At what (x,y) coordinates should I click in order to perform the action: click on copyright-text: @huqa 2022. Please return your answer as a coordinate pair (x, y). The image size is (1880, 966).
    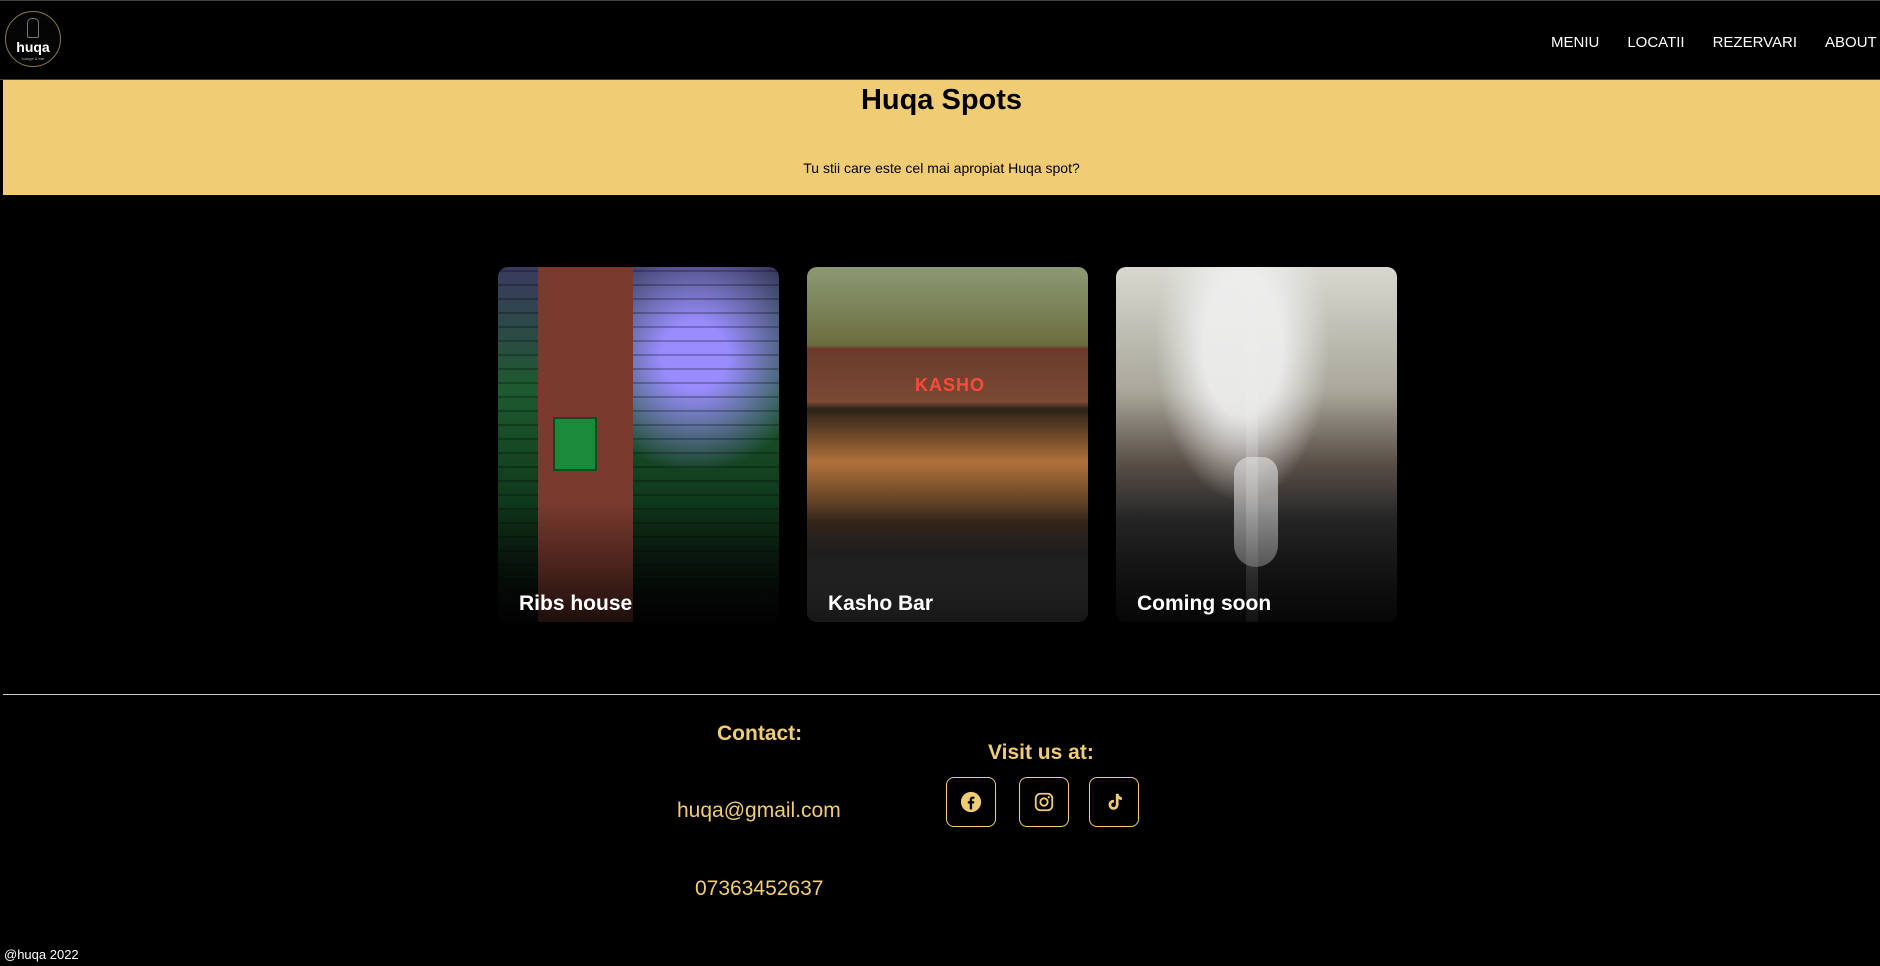
    Looking at the image, I should click on (41, 954).